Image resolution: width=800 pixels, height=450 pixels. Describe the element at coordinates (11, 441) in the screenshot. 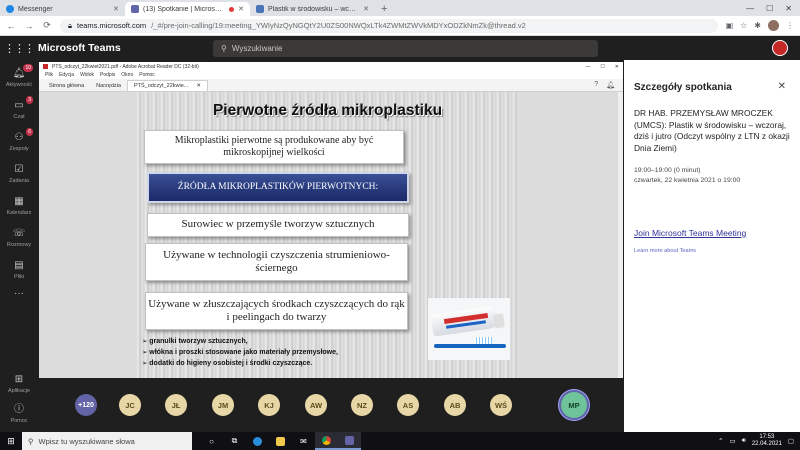

I see `start-button: ⊞` at that location.